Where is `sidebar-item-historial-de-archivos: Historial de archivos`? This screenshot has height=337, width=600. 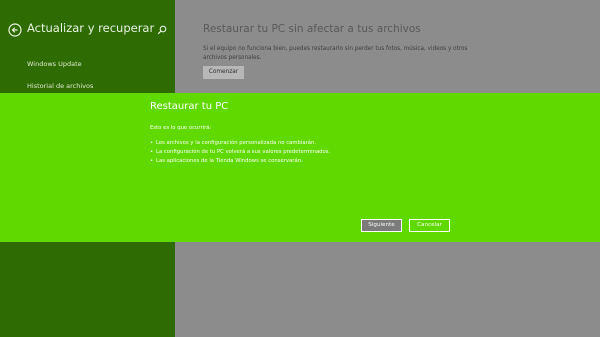
sidebar-item-historial-de-archivos: Historial de archivos is located at coordinates (60, 86).